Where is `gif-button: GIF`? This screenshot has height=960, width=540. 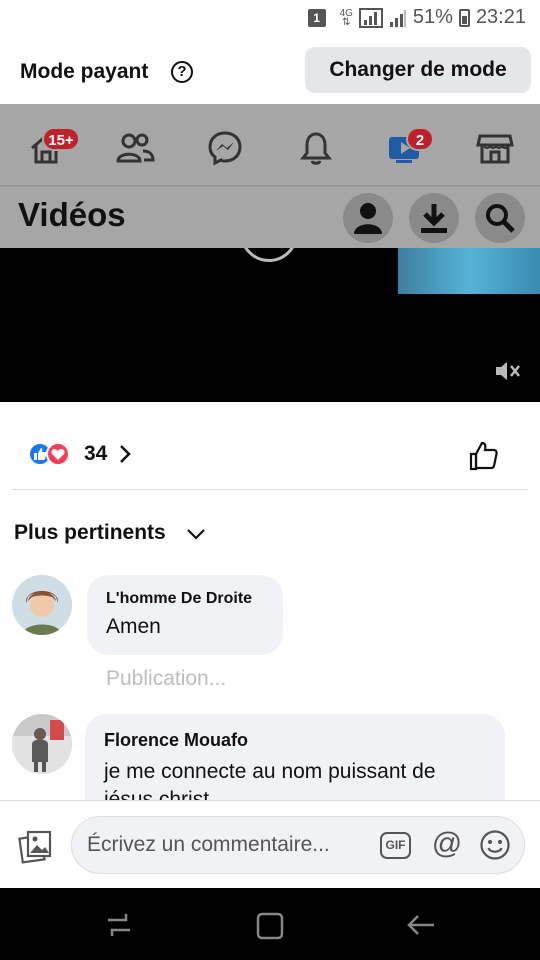
gif-button: GIF is located at coordinates (395, 845).